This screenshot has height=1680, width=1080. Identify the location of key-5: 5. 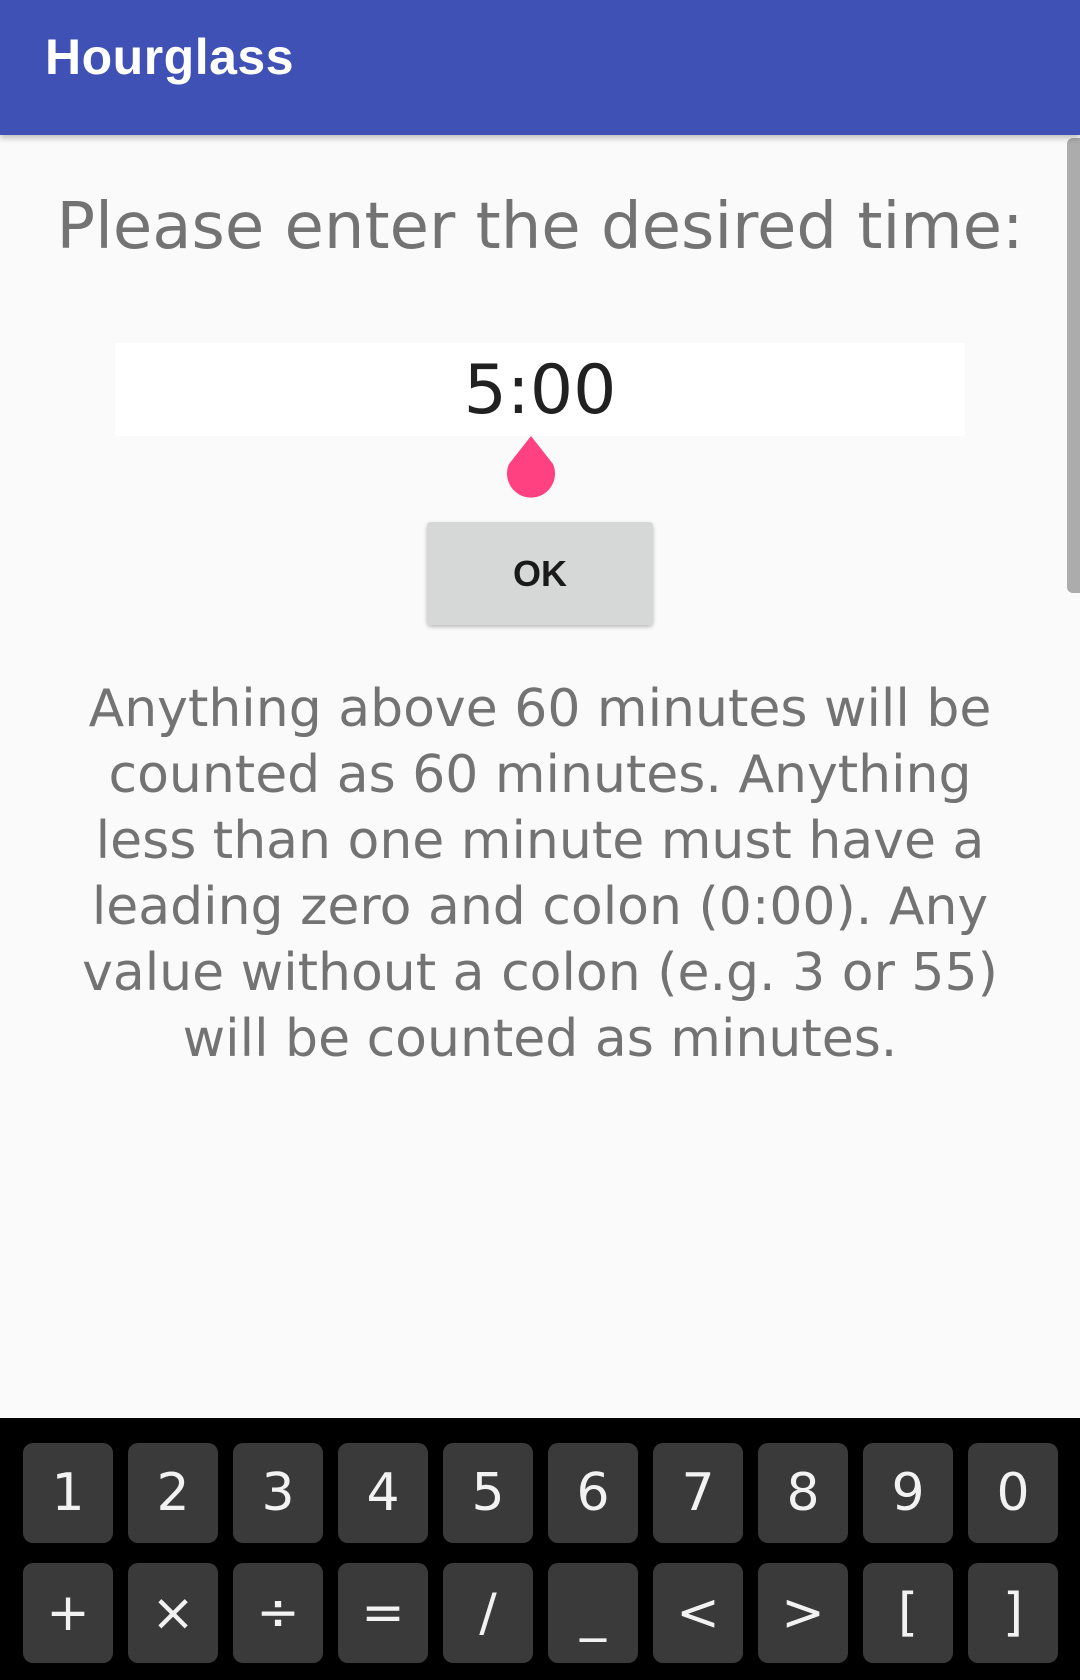
(488, 1493).